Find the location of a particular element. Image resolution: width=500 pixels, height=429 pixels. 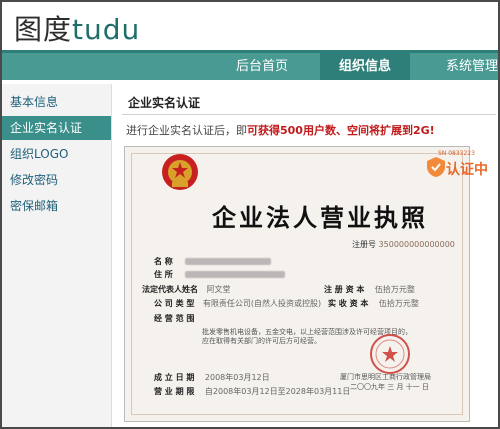

address-label: 住 所 is located at coordinates (163, 274).